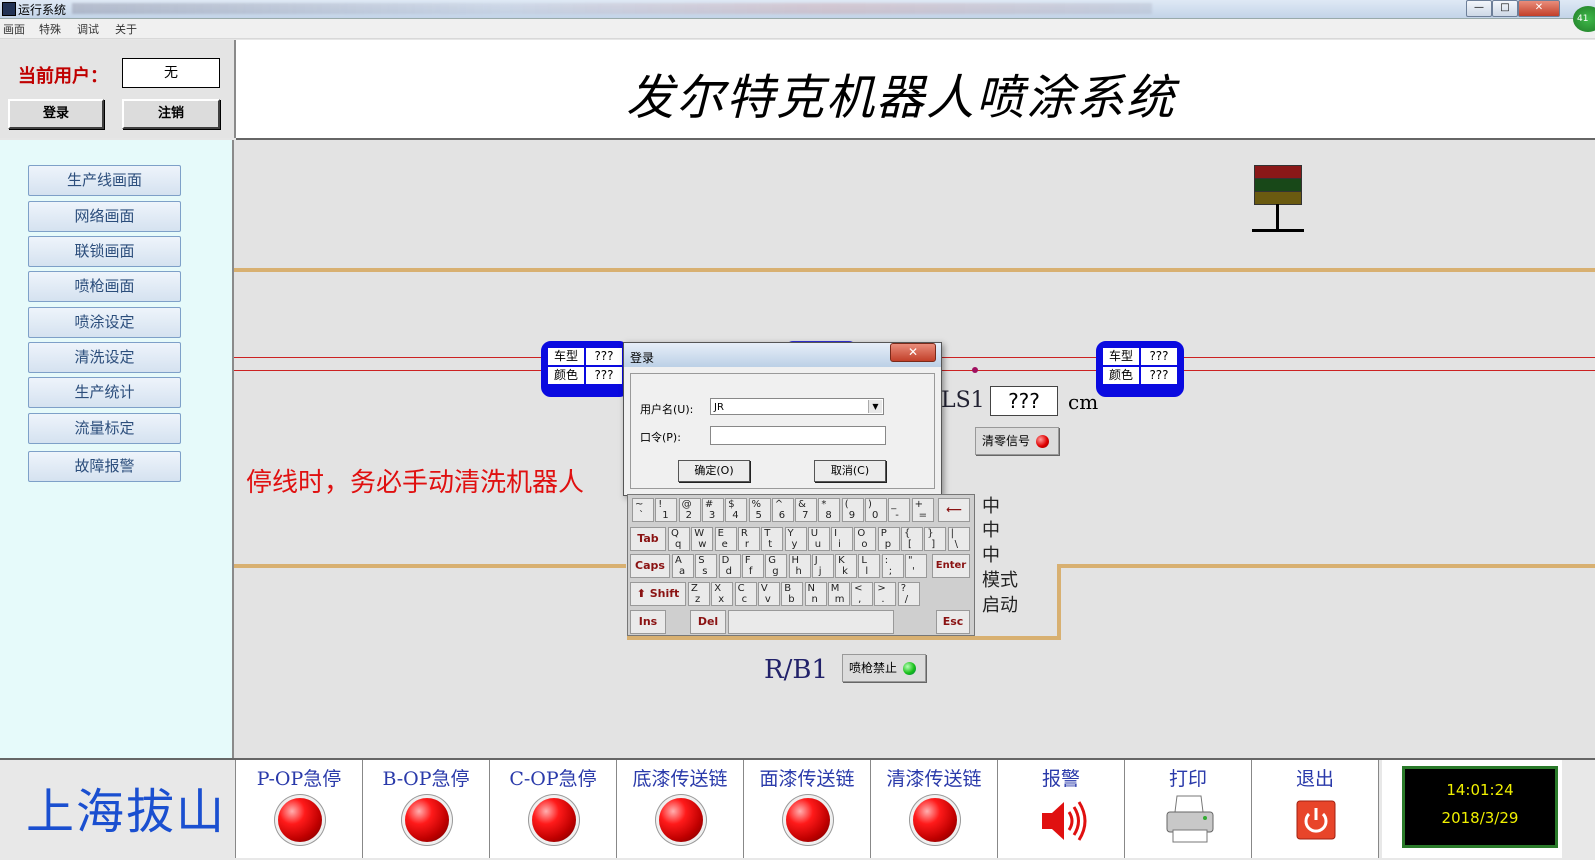 The width and height of the screenshot is (1595, 860). I want to click on keyboard-key: Hh, so click(799, 566).